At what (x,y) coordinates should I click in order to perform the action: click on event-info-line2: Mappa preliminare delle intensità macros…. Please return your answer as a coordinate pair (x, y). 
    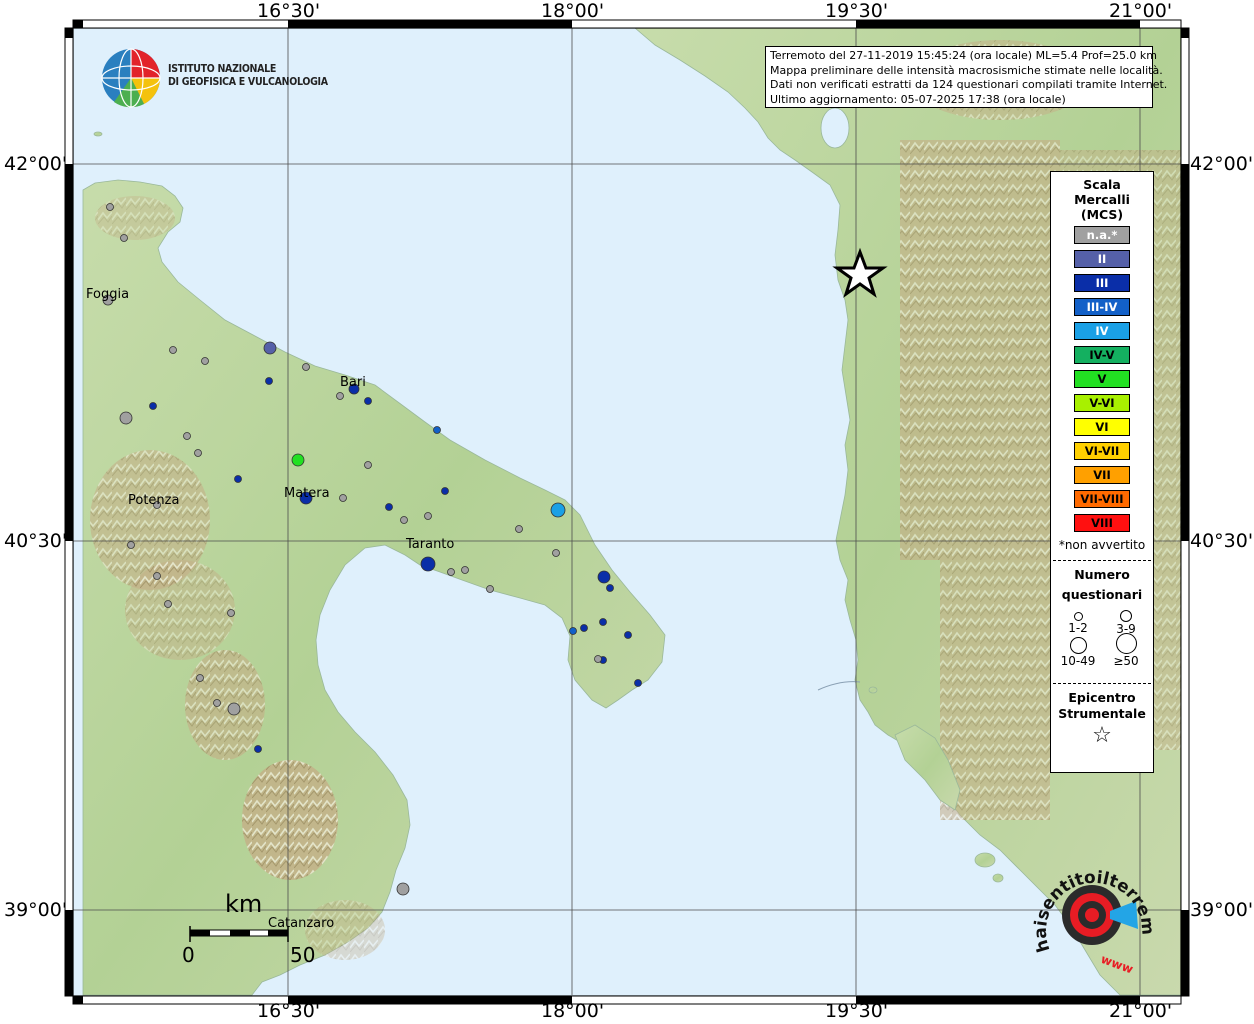
    Looking at the image, I should click on (966, 70).